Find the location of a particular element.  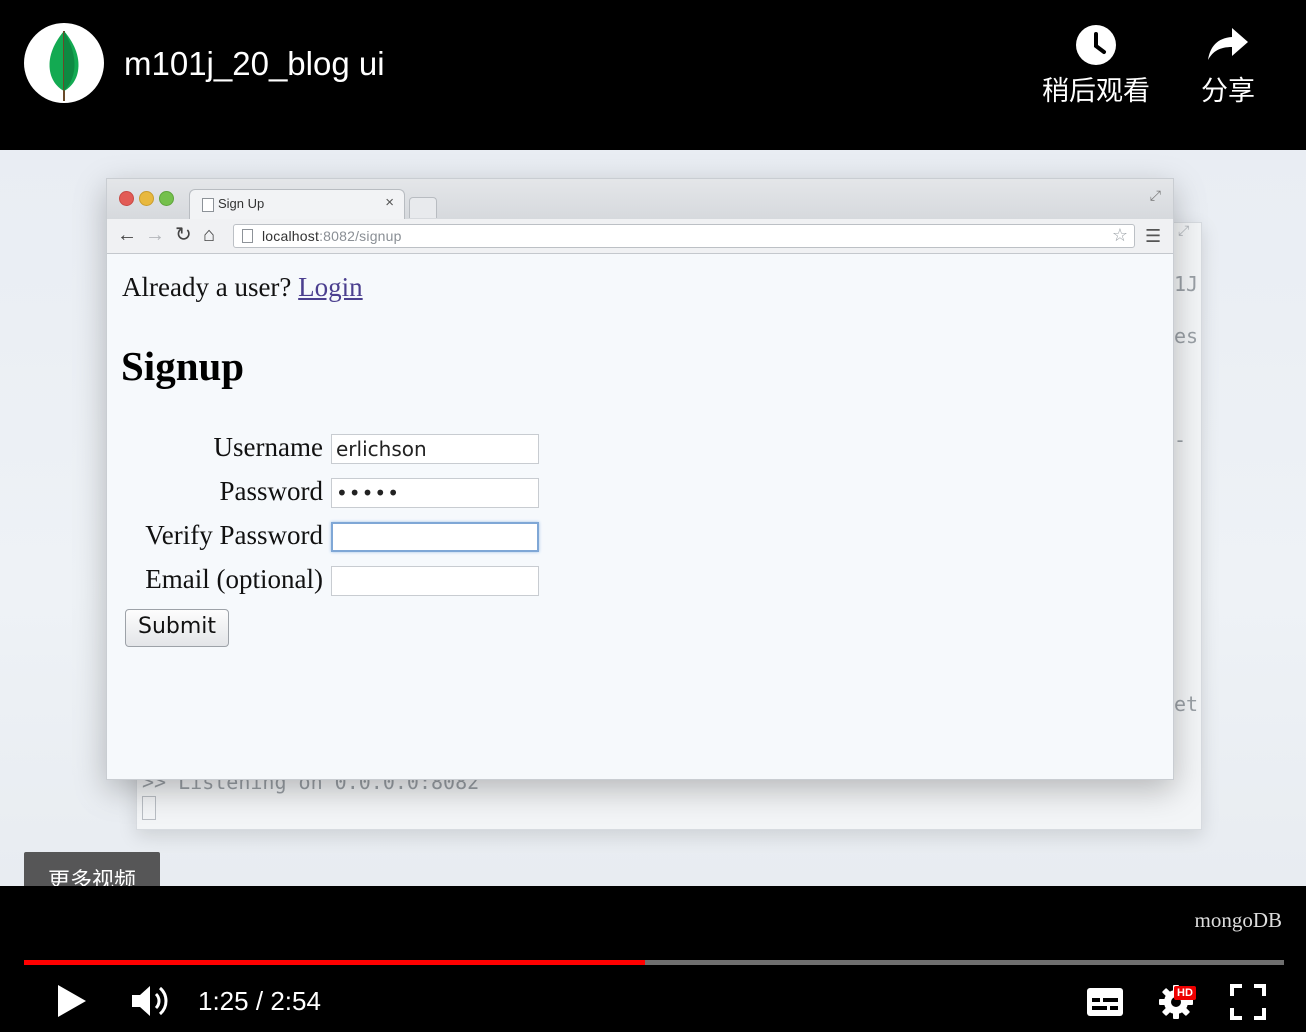

time-display: 1:25 / 2:54 is located at coordinates (259, 1001).